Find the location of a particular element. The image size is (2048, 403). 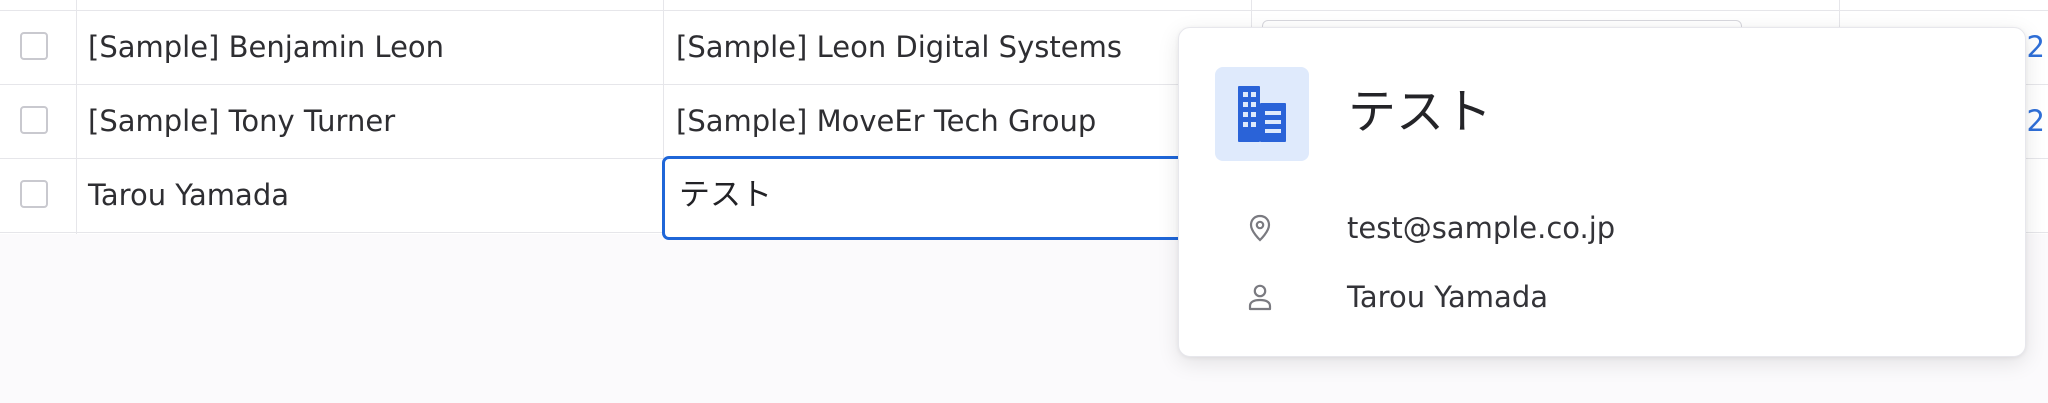

popup-contact-name: Tarou Yamada is located at coordinates (1448, 297).